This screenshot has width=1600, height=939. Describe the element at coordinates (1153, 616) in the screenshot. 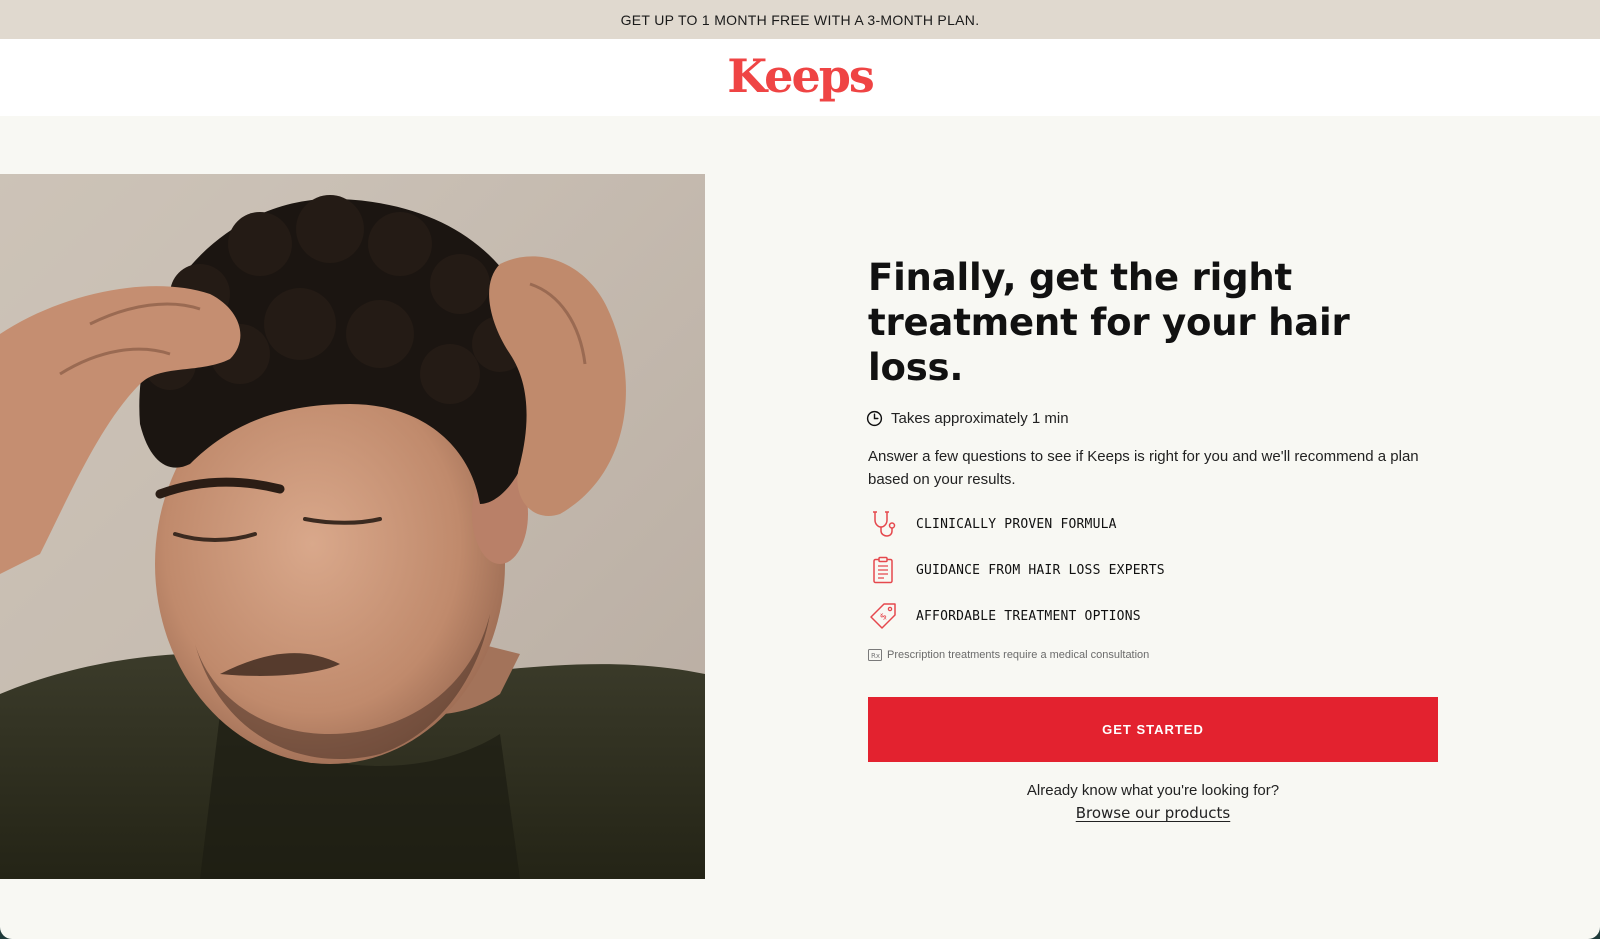

I see `list-item: $ AFFORDABLE TREATMENT OPTIONS` at that location.